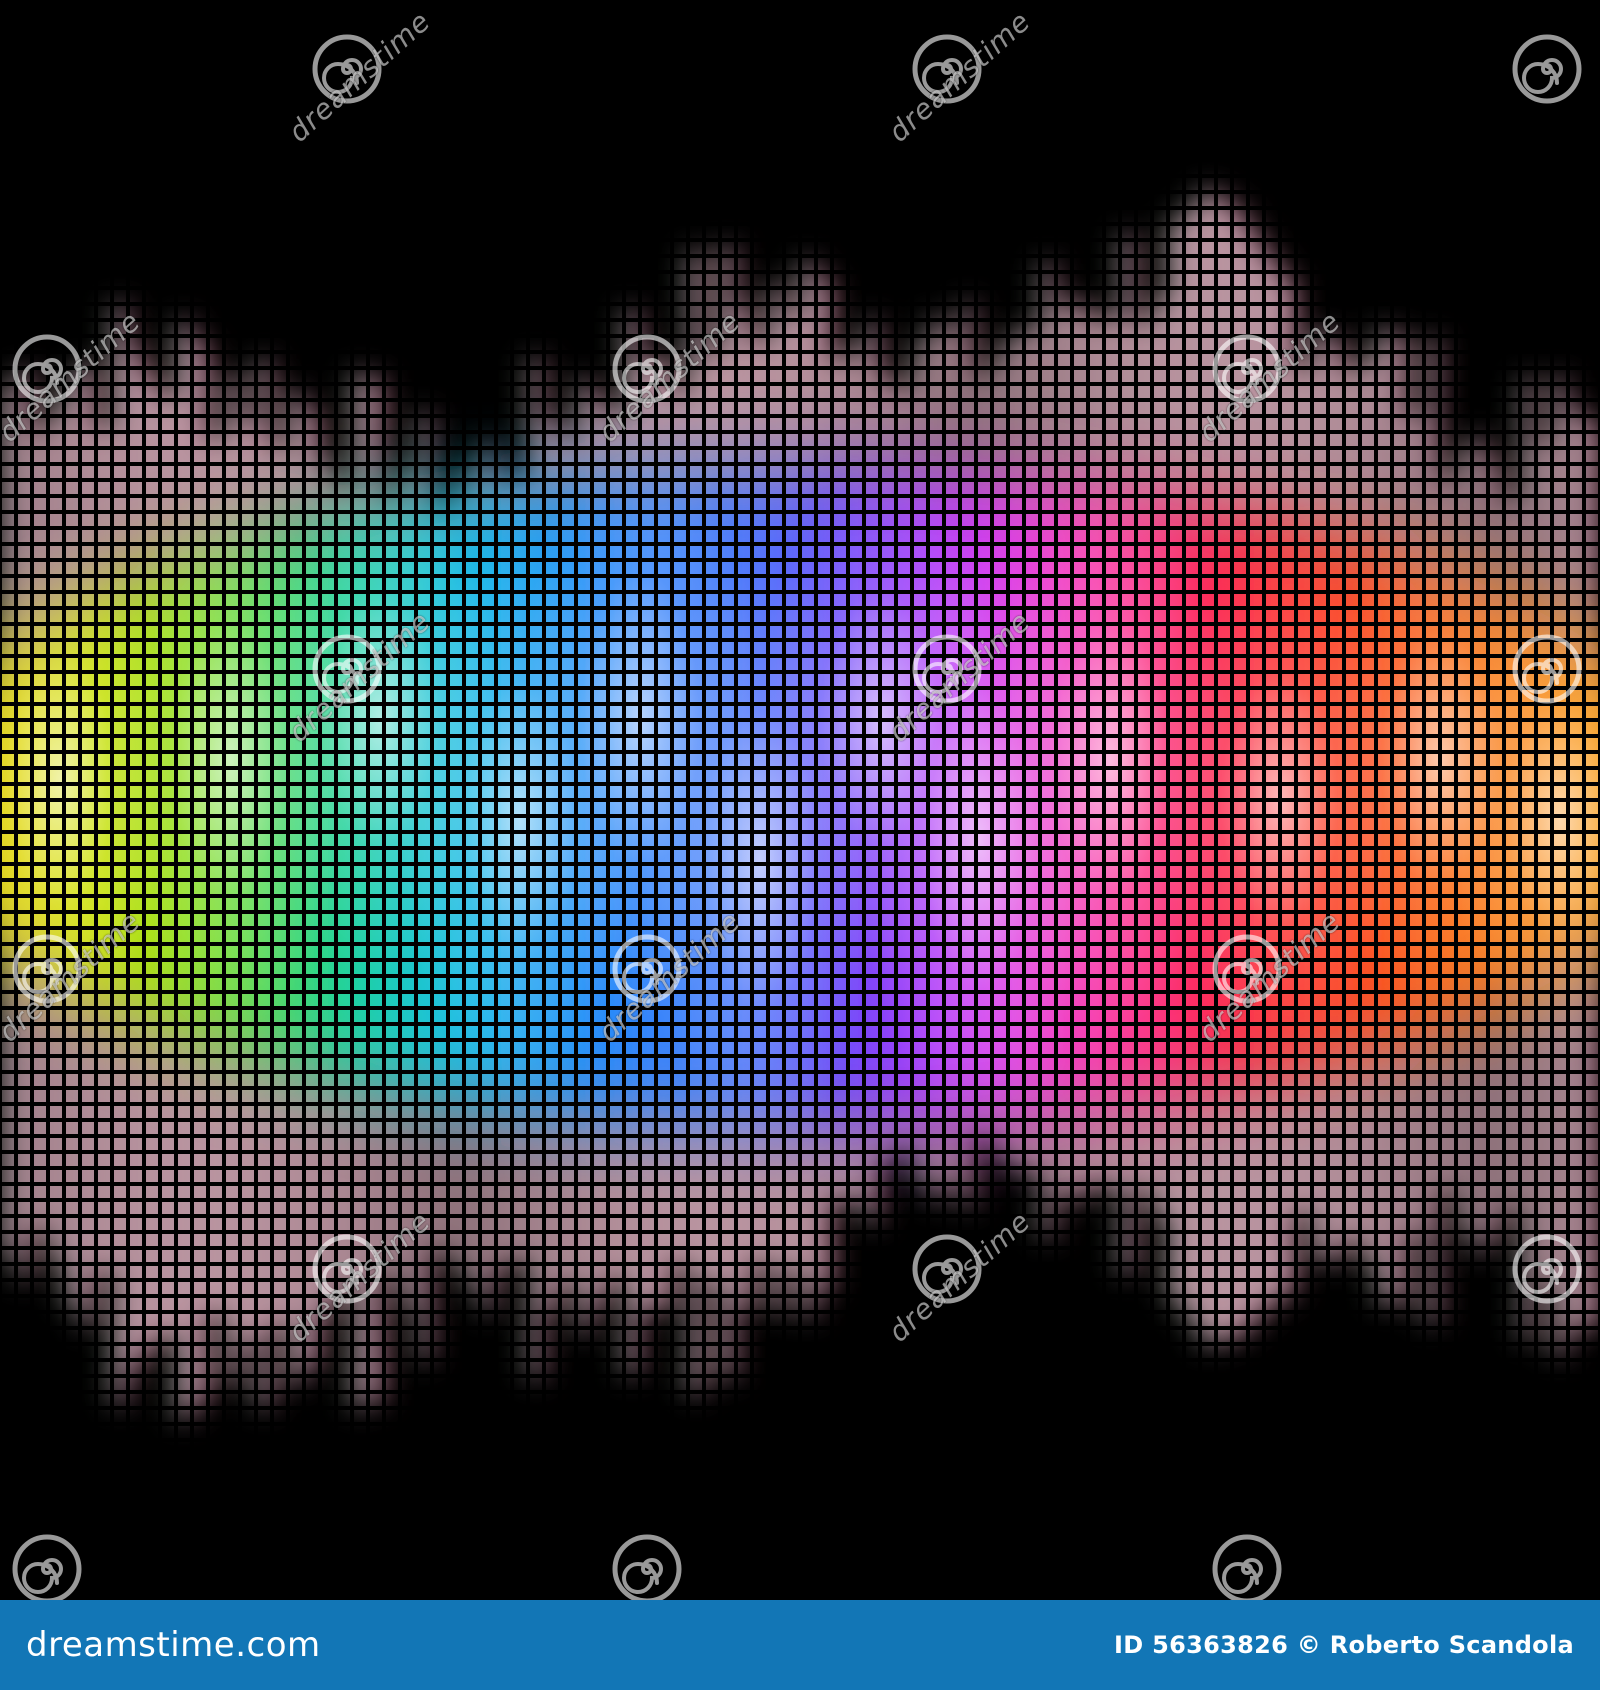 The height and width of the screenshot is (1690, 1600). Describe the element at coordinates (1344, 1645) in the screenshot. I see `image-credit: ID 56363826 © Roberto Scandola` at that location.